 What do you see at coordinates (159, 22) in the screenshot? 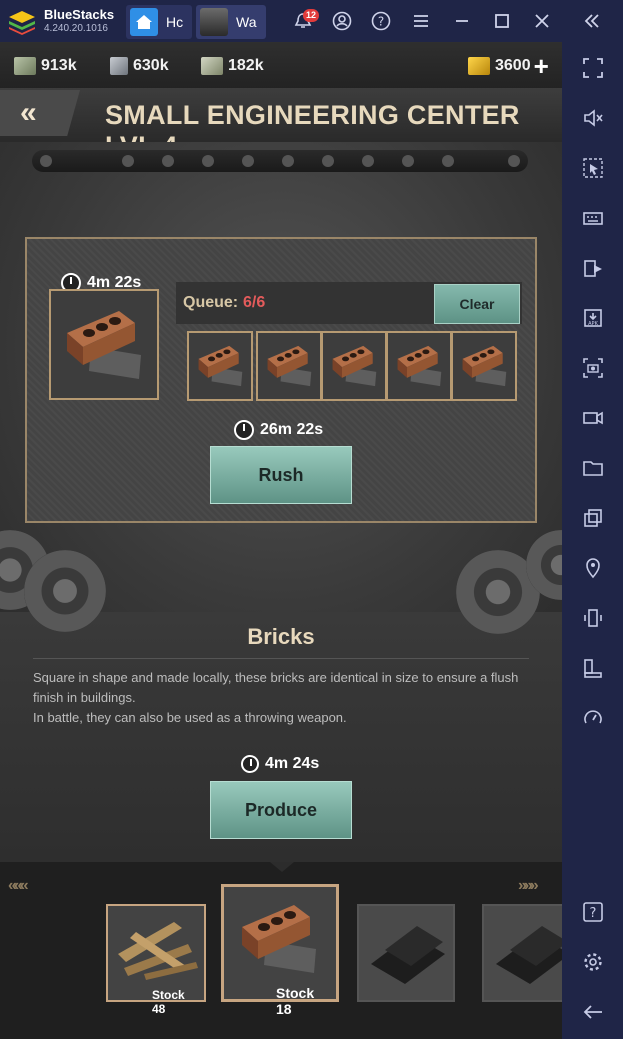
I see `tab-home: Hc` at bounding box center [159, 22].